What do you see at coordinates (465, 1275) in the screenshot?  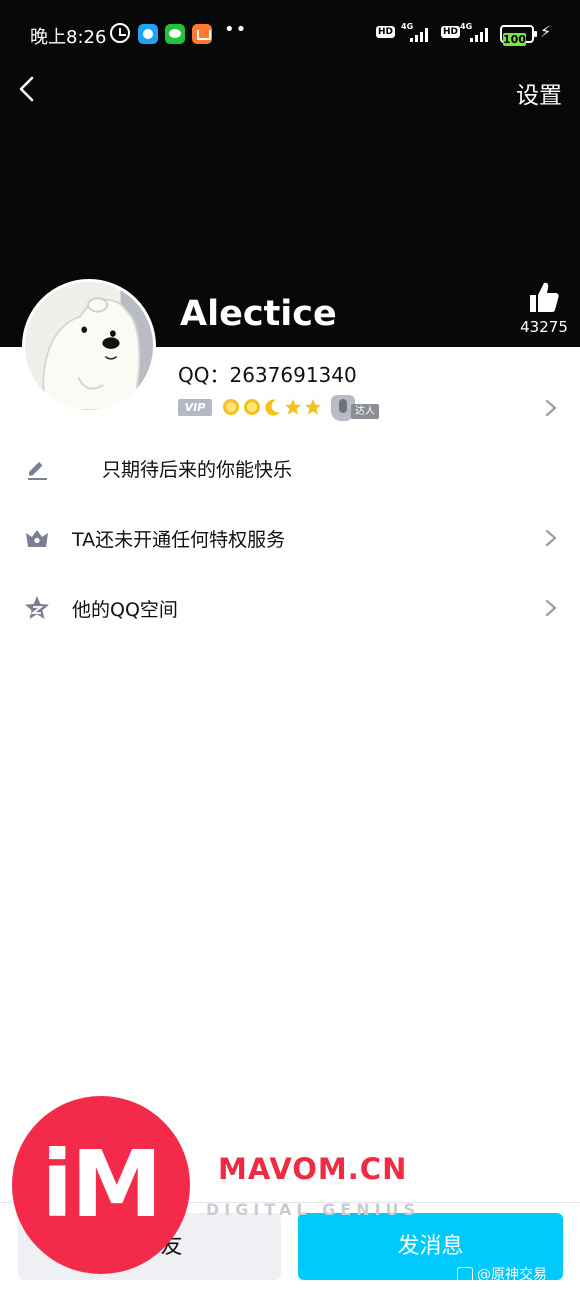 I see `weibo-icon` at bounding box center [465, 1275].